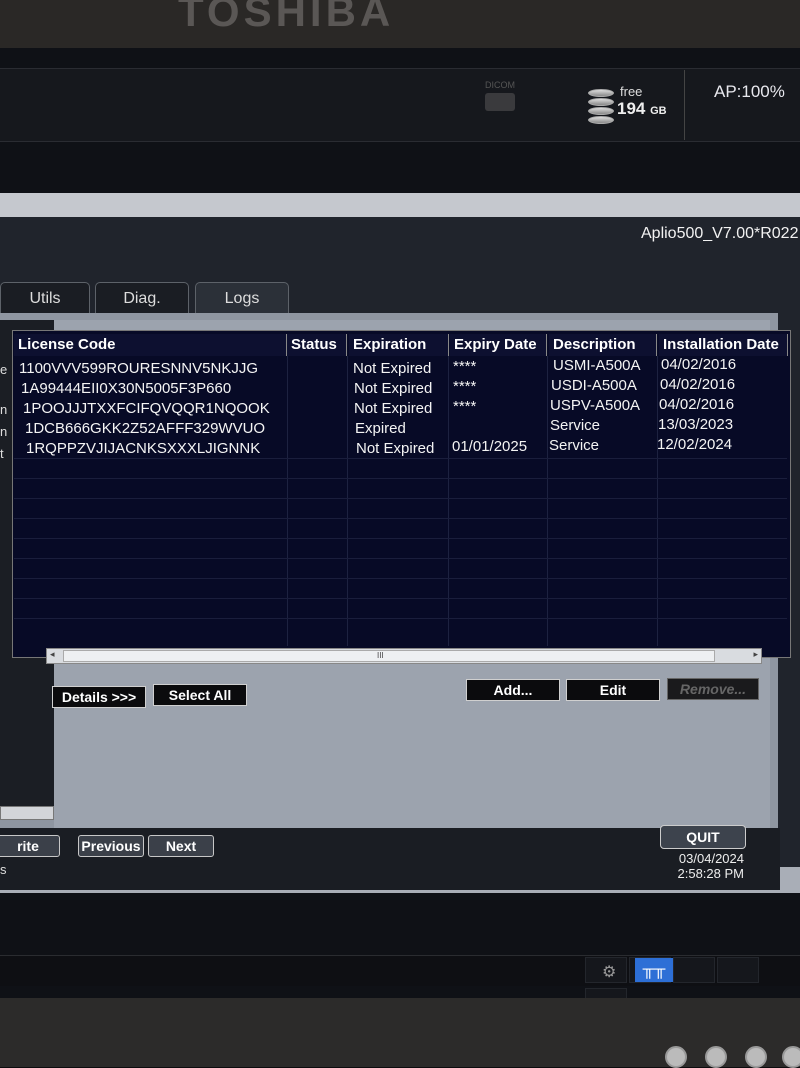  Describe the element at coordinates (146, 408) in the screenshot. I see `cell-license-code: 1POOJJJTXXFCIFQVQQR1NQOOK` at that location.